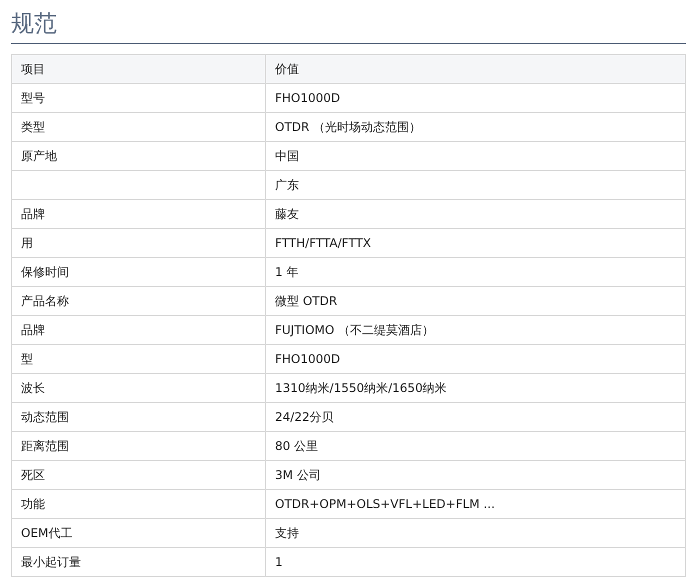 The height and width of the screenshot is (581, 692). What do you see at coordinates (476, 475) in the screenshot?
I see `table-cell: 3M 公司` at bounding box center [476, 475].